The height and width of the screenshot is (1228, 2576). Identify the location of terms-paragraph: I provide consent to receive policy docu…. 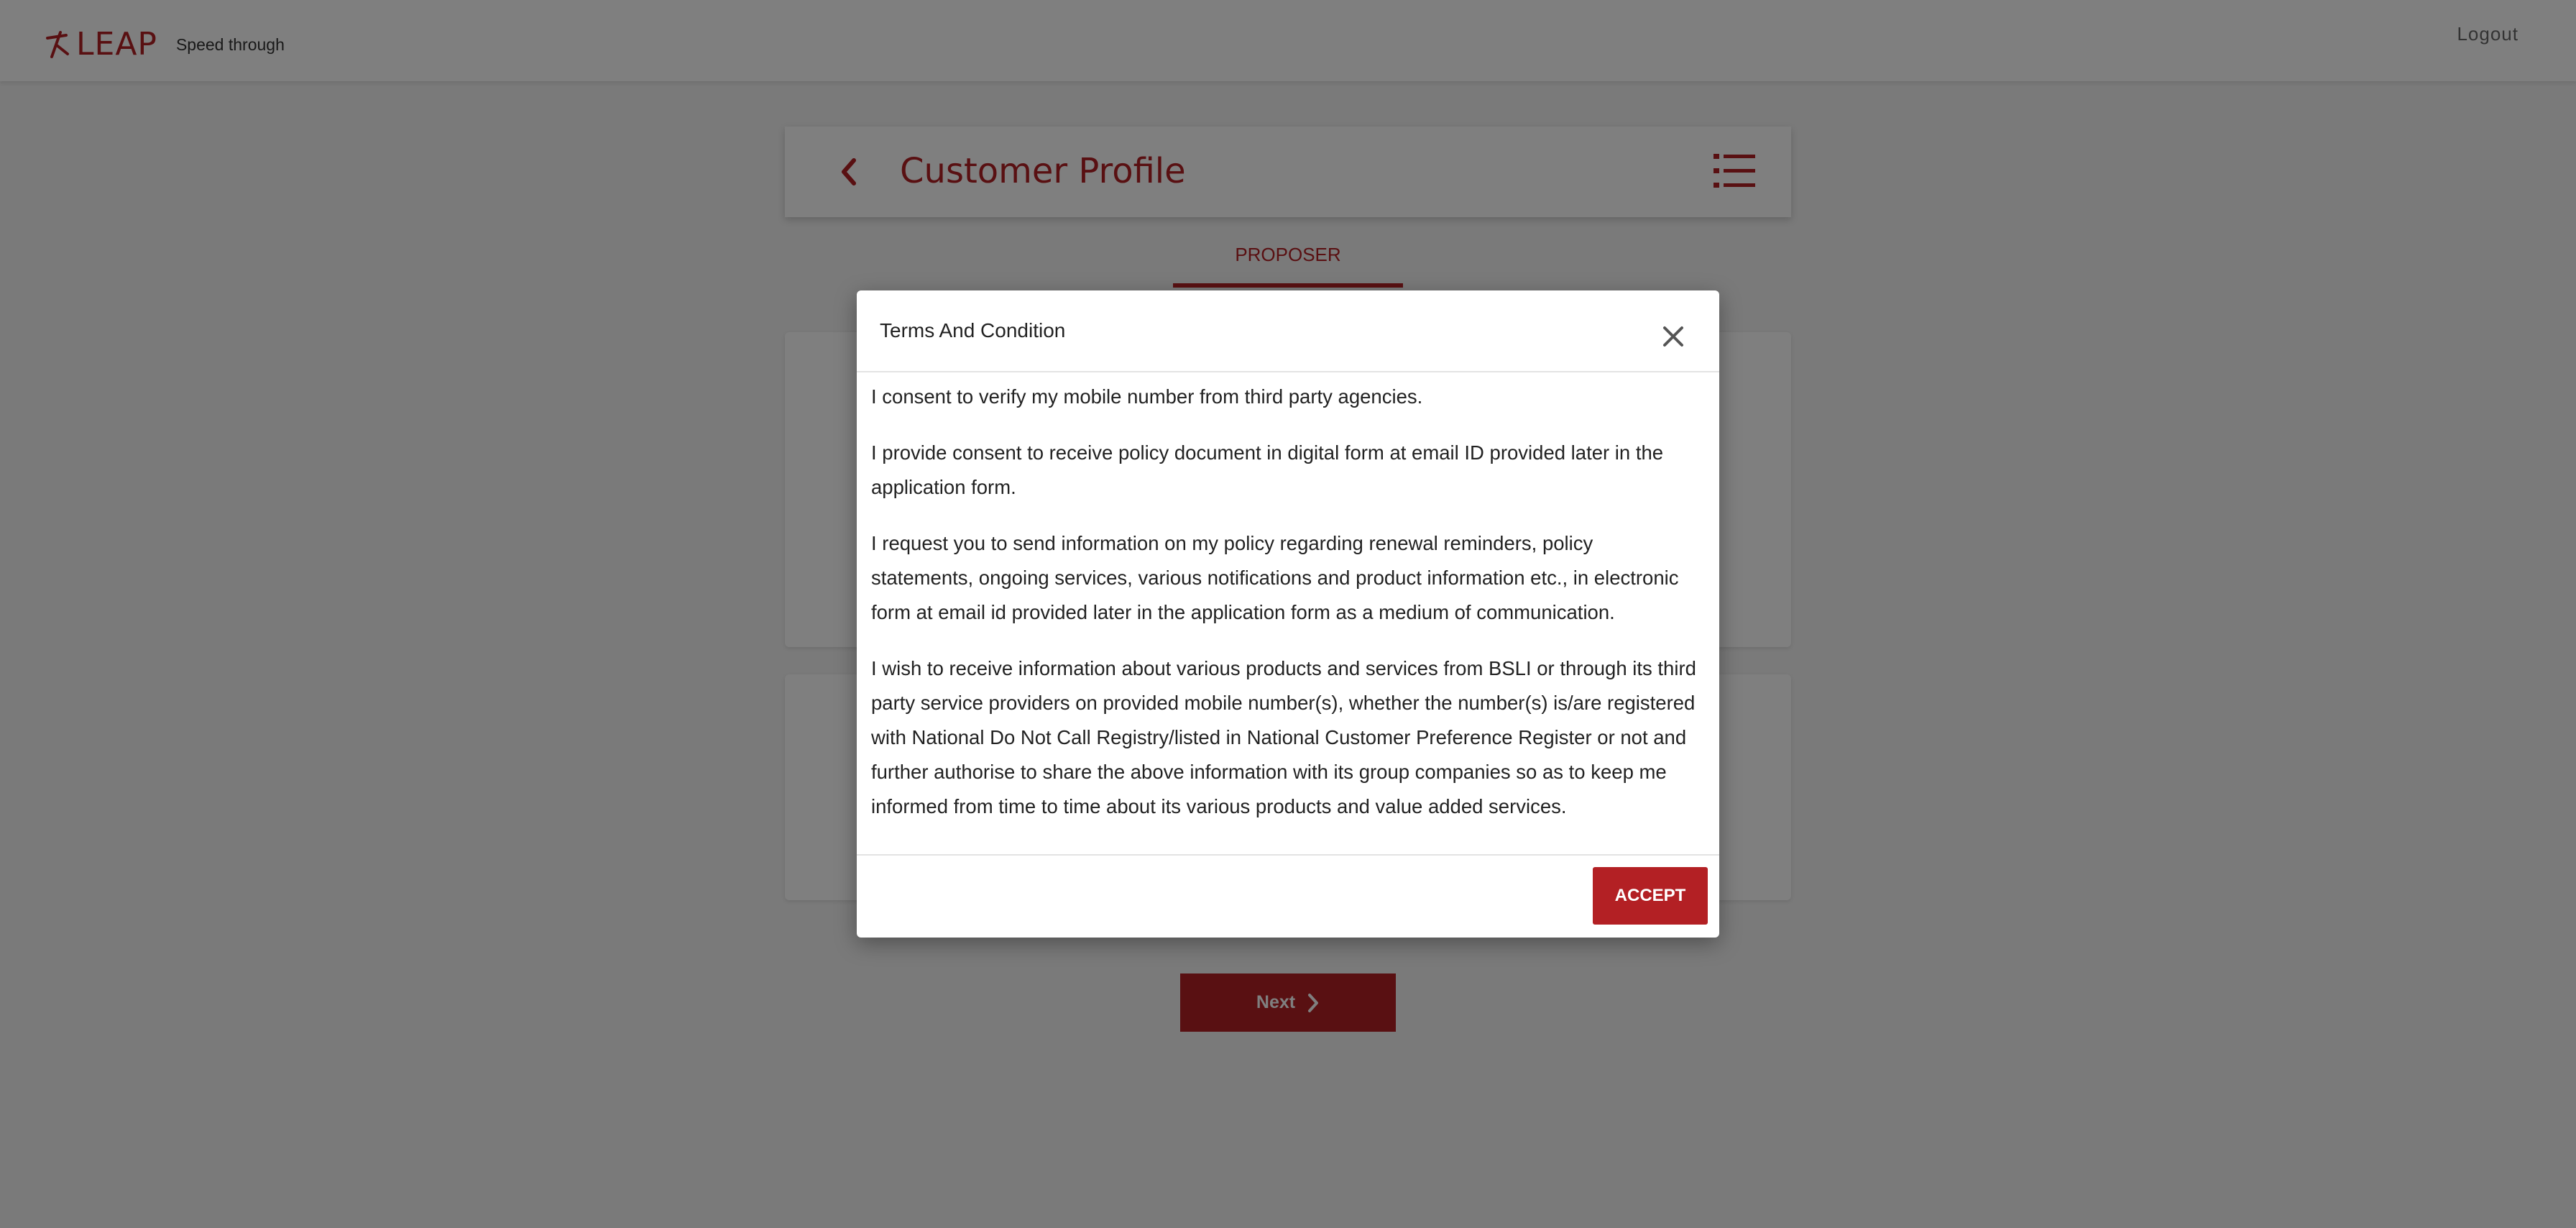
(1267, 469).